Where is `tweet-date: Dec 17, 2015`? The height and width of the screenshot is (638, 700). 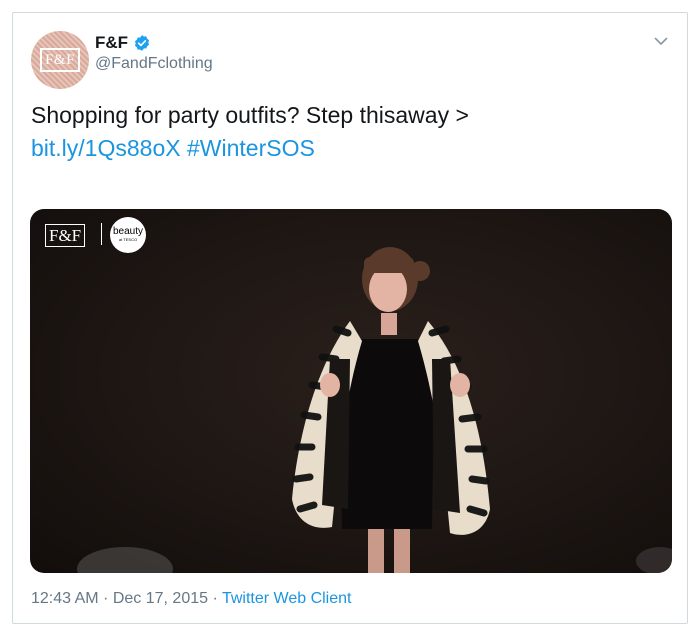
tweet-date: Dec 17, 2015 is located at coordinates (160, 598).